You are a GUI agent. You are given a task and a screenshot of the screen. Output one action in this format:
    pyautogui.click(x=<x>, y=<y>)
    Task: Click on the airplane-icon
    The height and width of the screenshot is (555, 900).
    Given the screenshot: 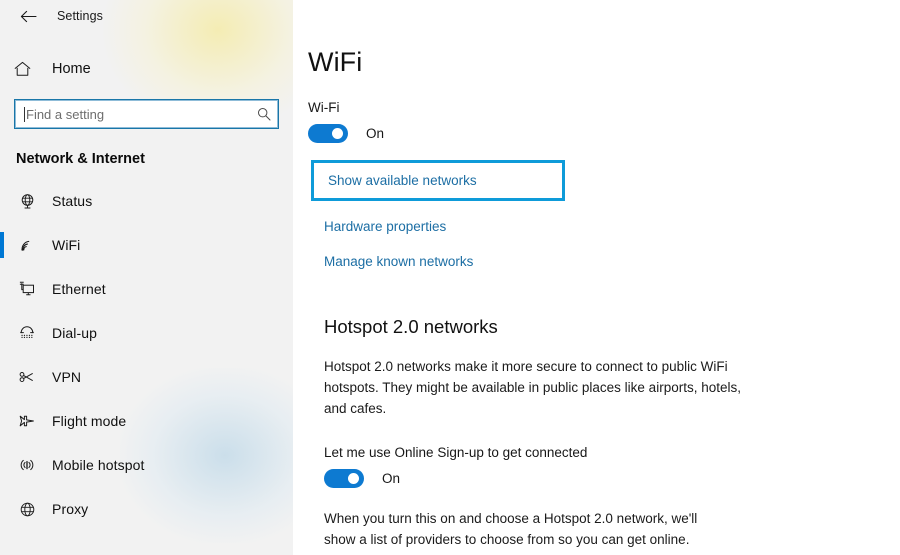 What is the action you would take?
    pyautogui.click(x=27, y=421)
    